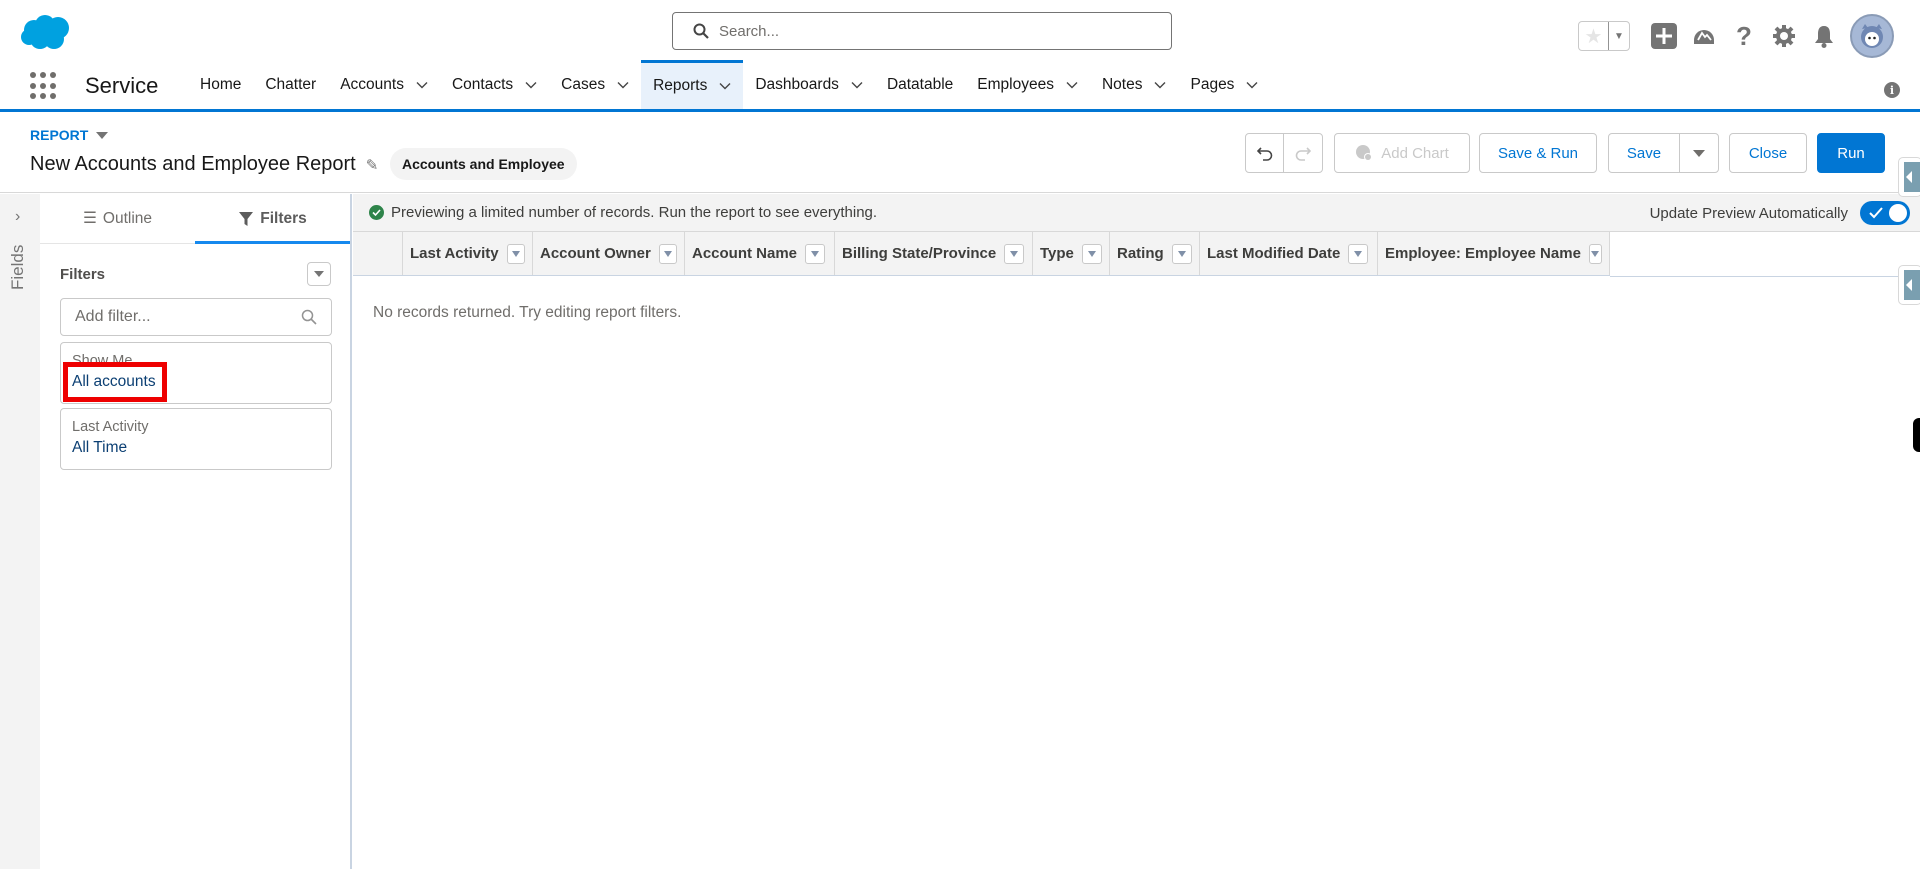 This screenshot has height=869, width=1920. Describe the element at coordinates (1224, 84) in the screenshot. I see `nav-item-pages: Pages` at that location.